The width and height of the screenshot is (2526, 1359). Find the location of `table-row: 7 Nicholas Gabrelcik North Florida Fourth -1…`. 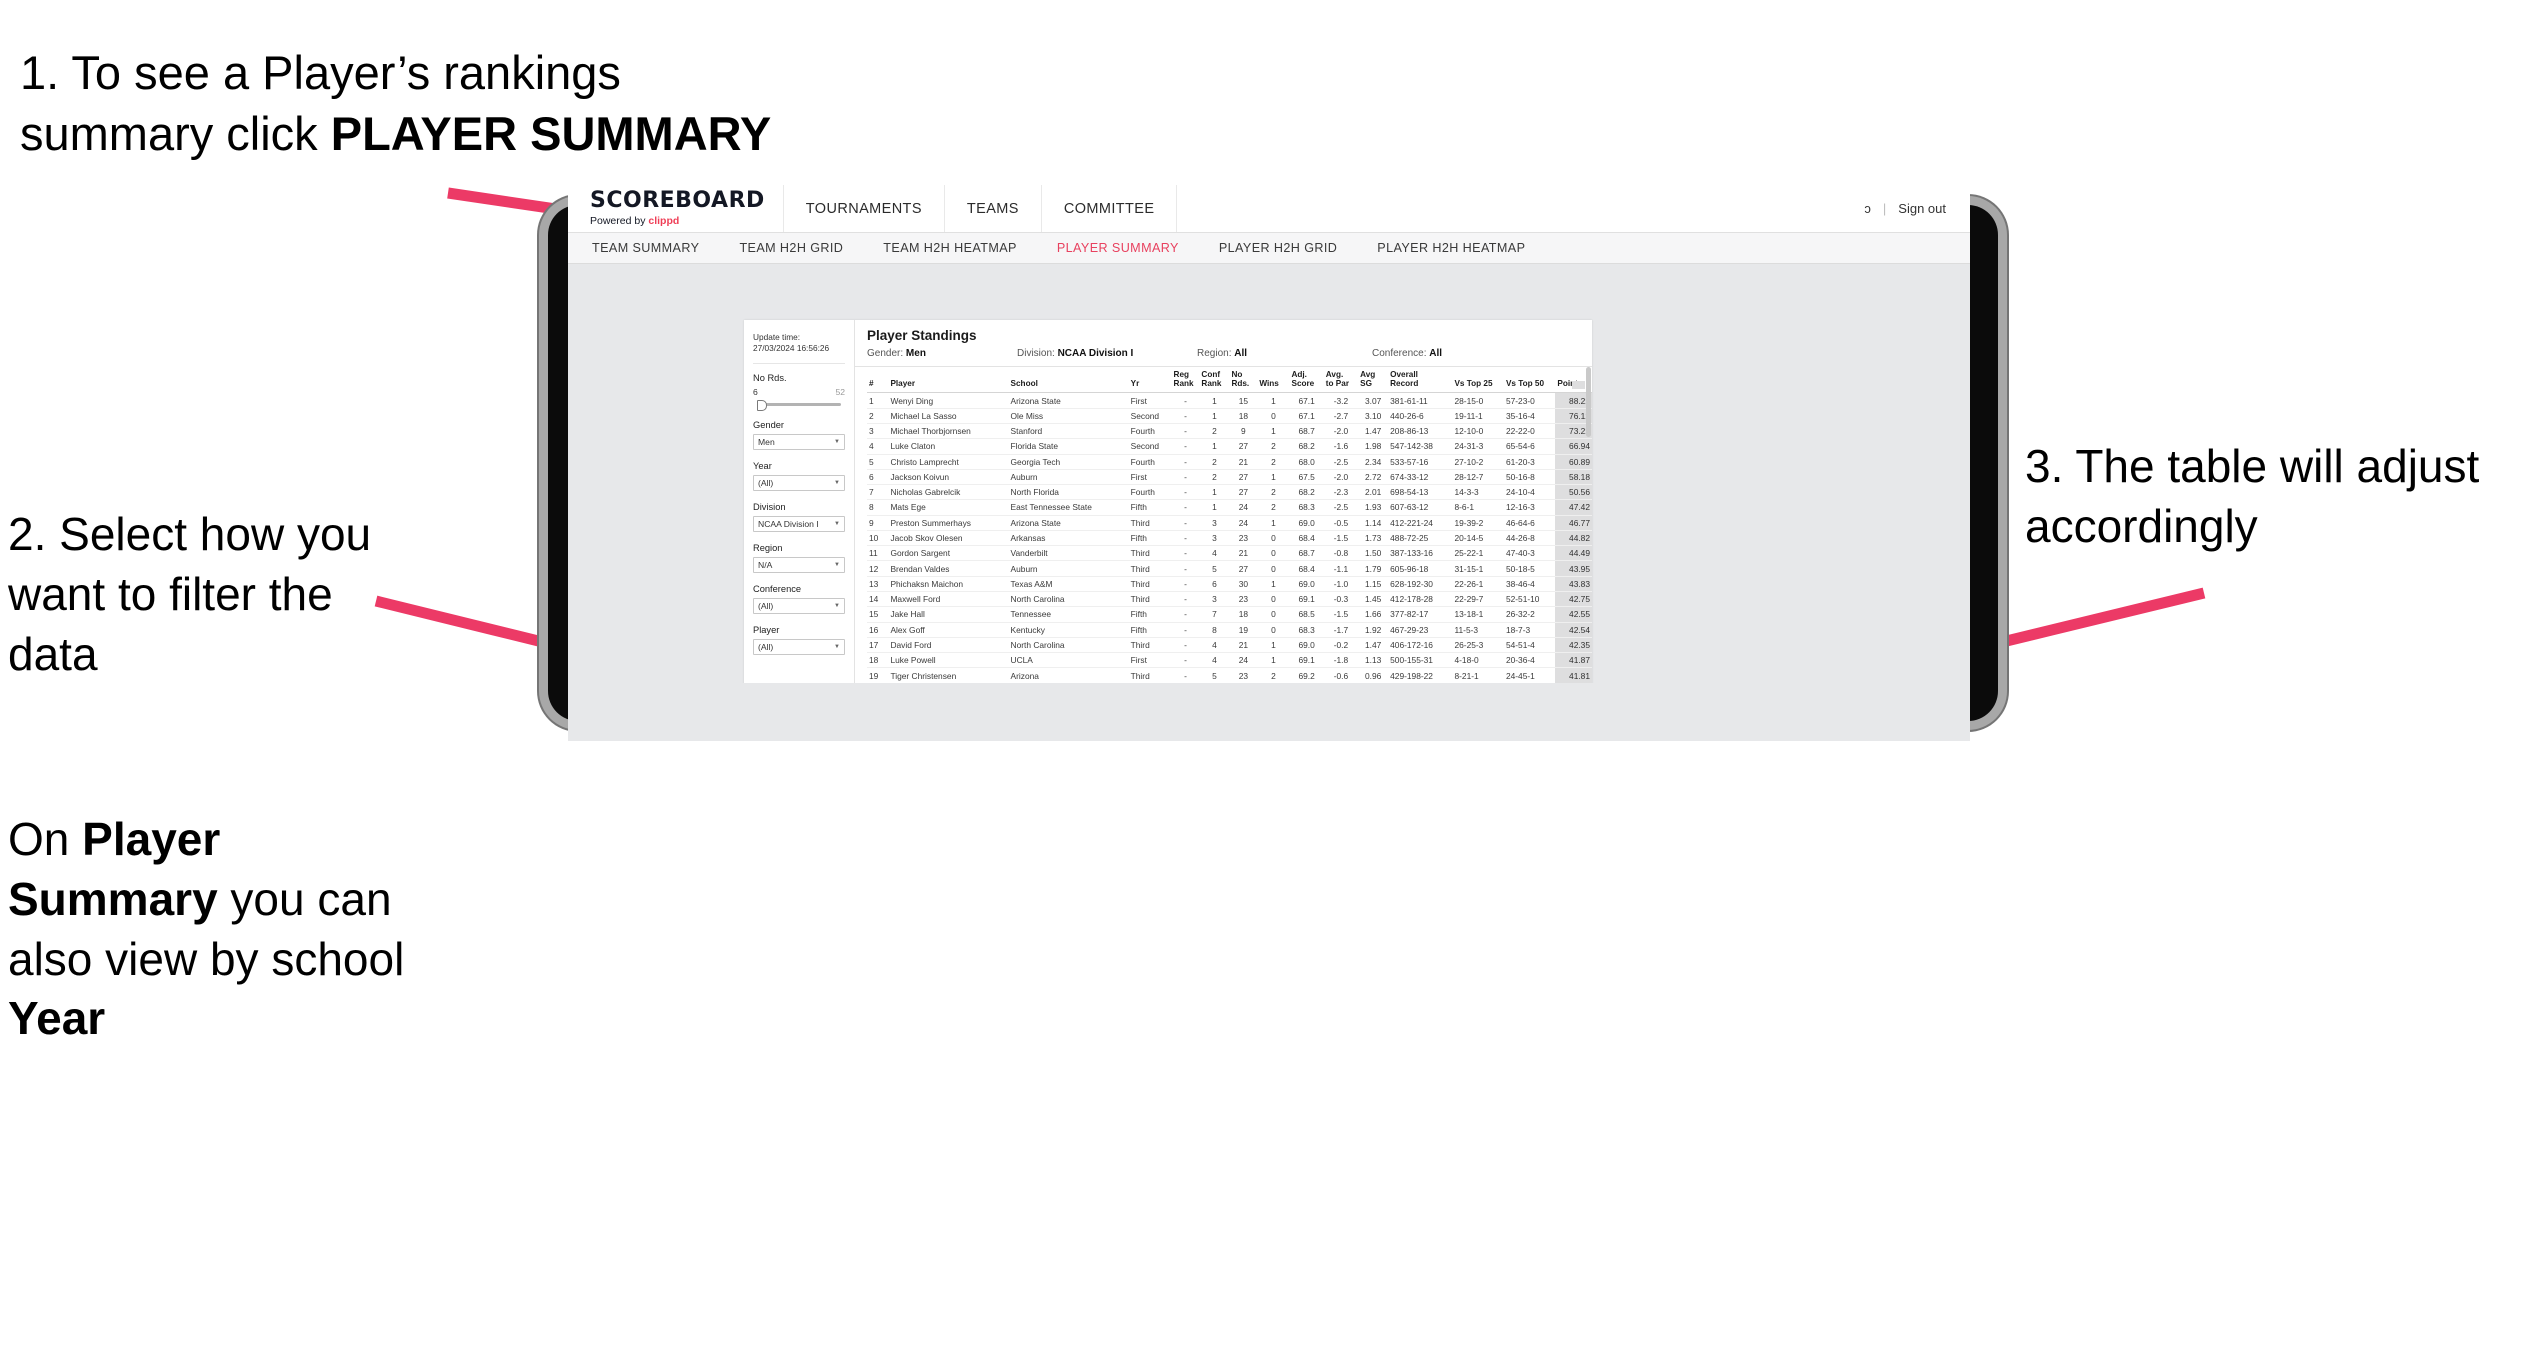

table-row: 7 Nicholas Gabrelcik North Florida Fourth -1… is located at coordinates (1229, 492).